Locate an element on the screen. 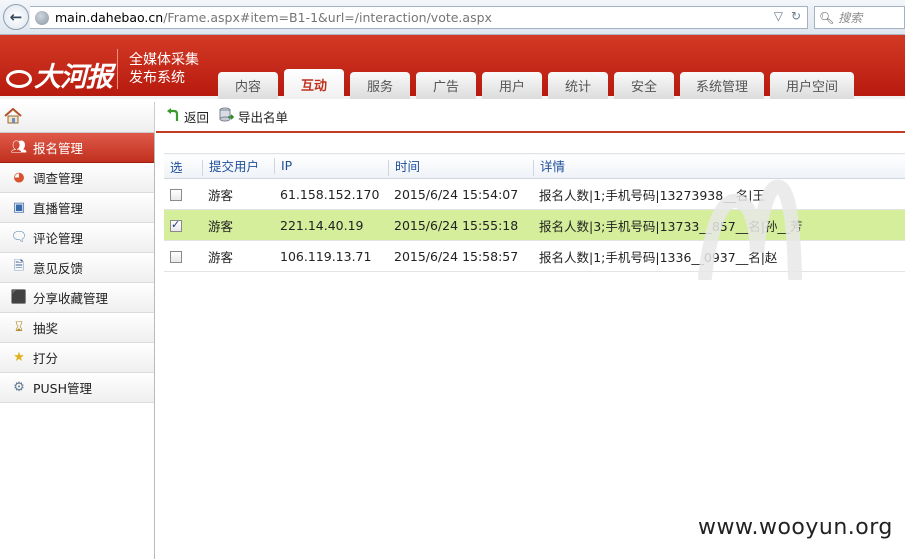 The image size is (905, 559). sidebar-item-1: ◕ 调查管理 is located at coordinates (77, 178).